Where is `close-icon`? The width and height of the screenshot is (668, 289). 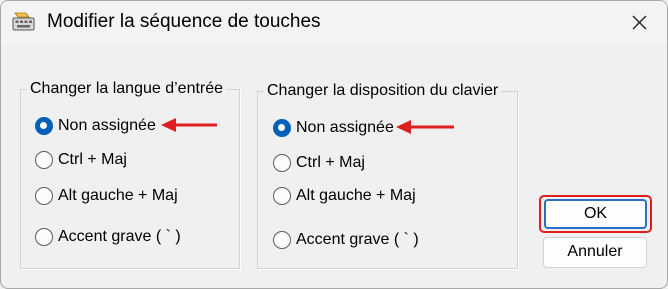
close-icon is located at coordinates (639, 22).